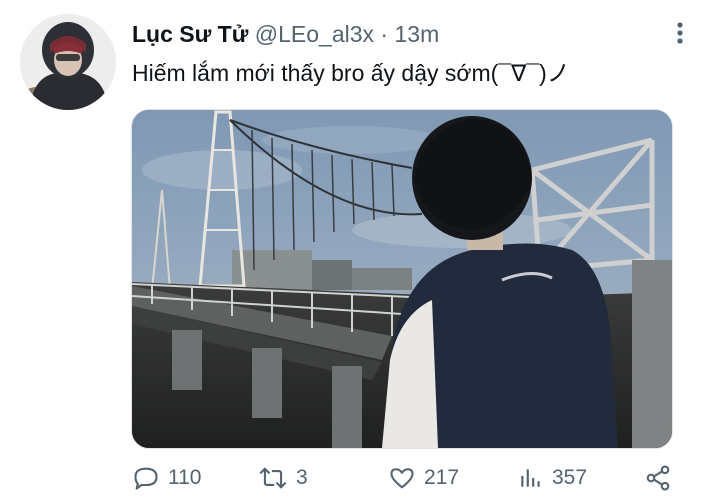  What do you see at coordinates (530, 478) in the screenshot?
I see `views-chart-icon` at bounding box center [530, 478].